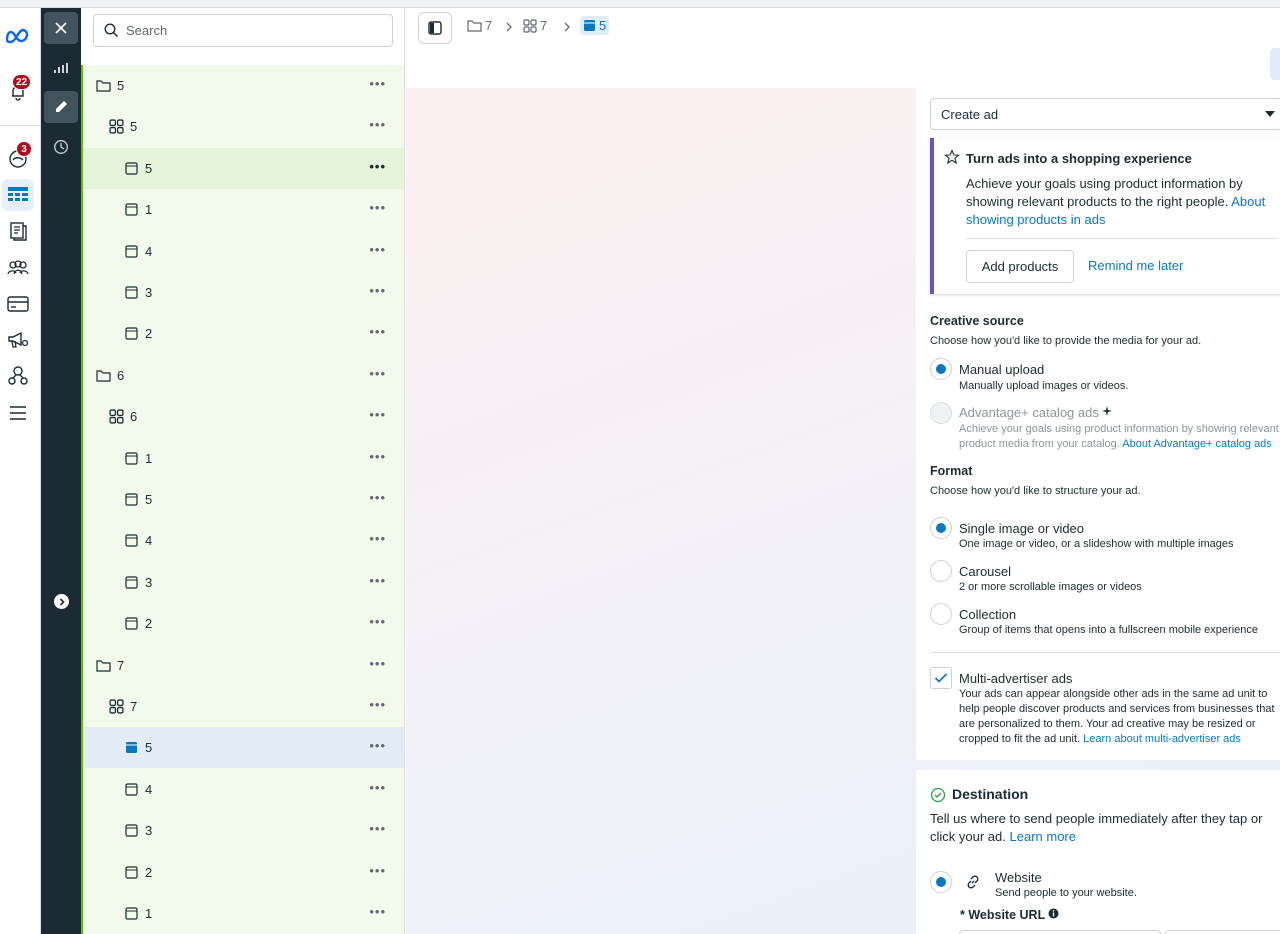 This screenshot has height=934, width=1280. What do you see at coordinates (131, 541) in the screenshot?
I see `ad-icon` at bounding box center [131, 541].